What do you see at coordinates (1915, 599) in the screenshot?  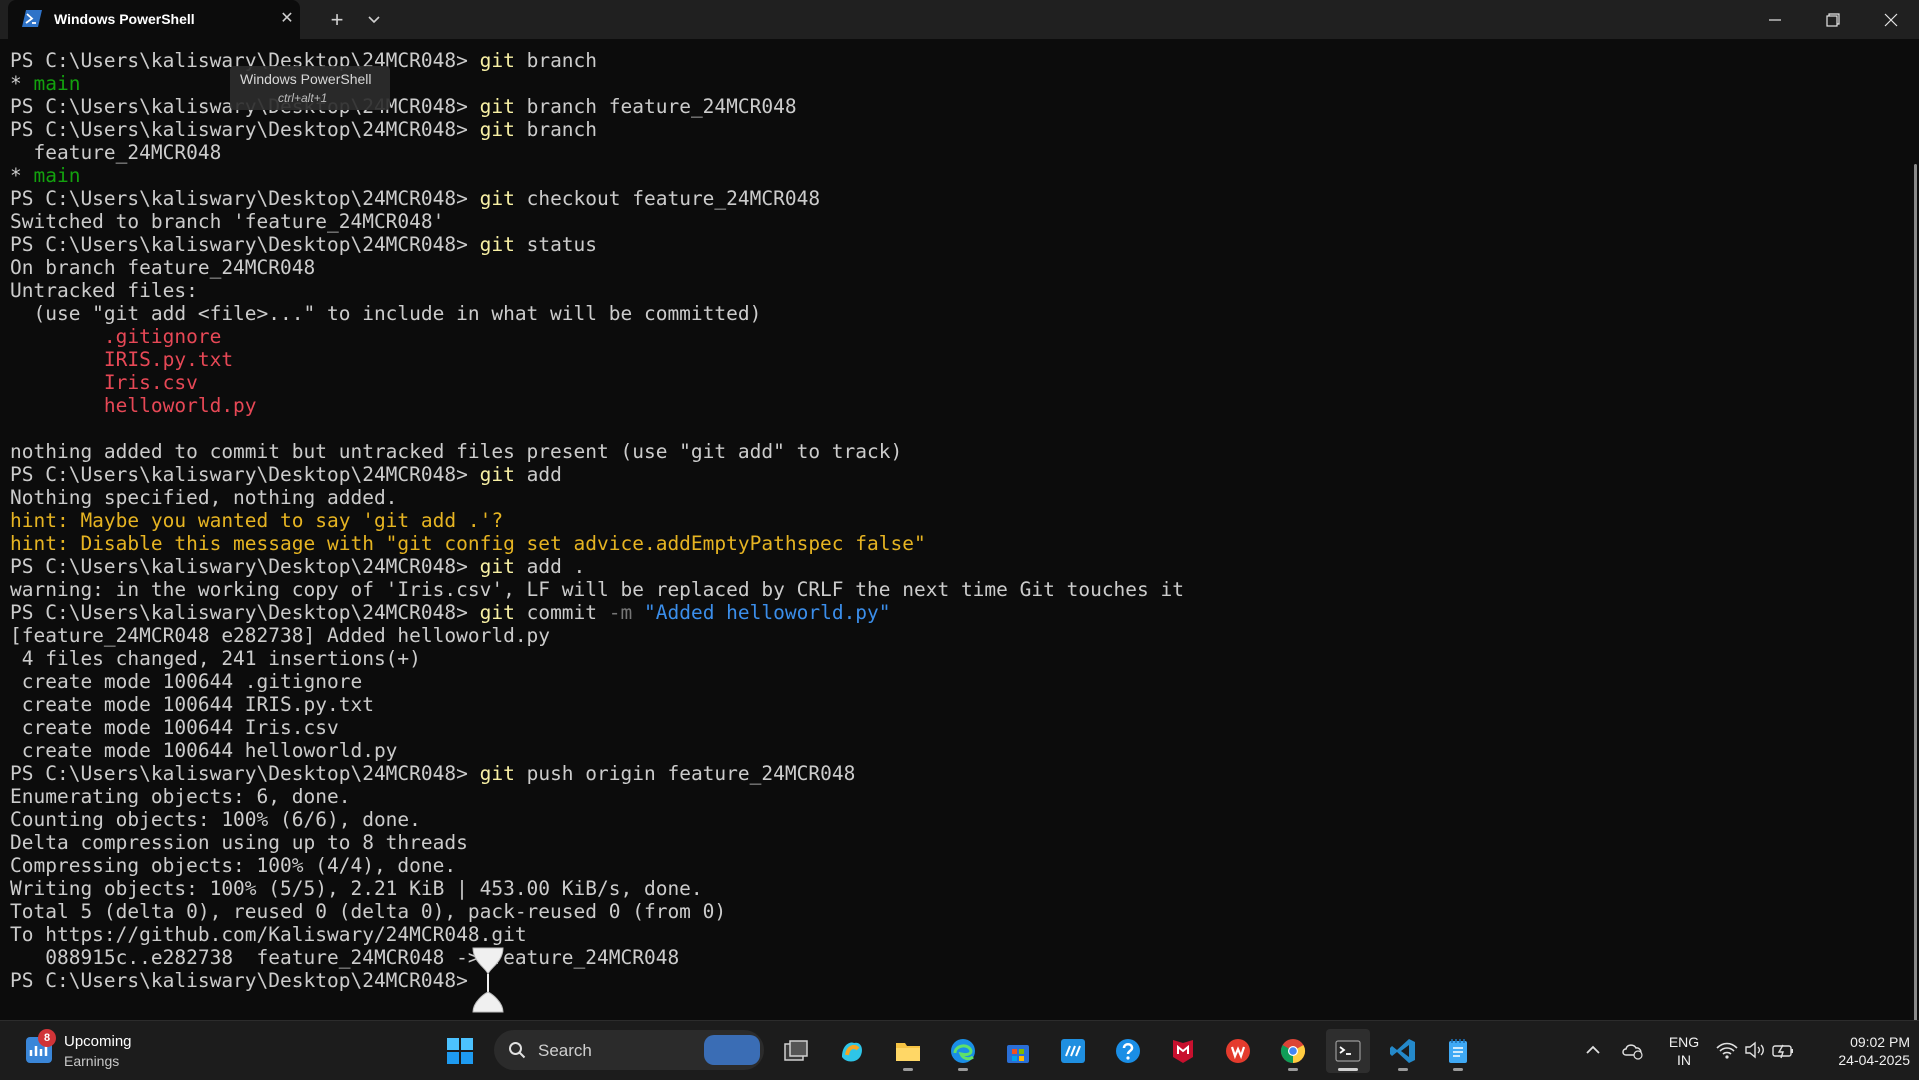 I see `scrollbar-thumb` at bounding box center [1915, 599].